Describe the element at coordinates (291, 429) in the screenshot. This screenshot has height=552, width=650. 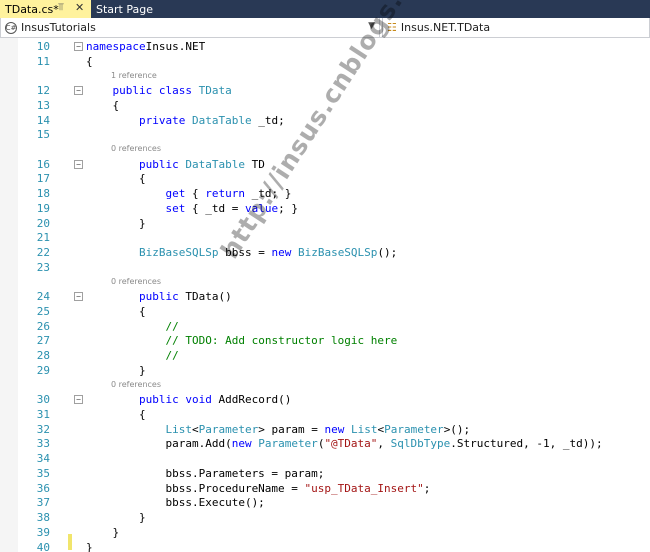
I see `code-token: > param =` at that location.